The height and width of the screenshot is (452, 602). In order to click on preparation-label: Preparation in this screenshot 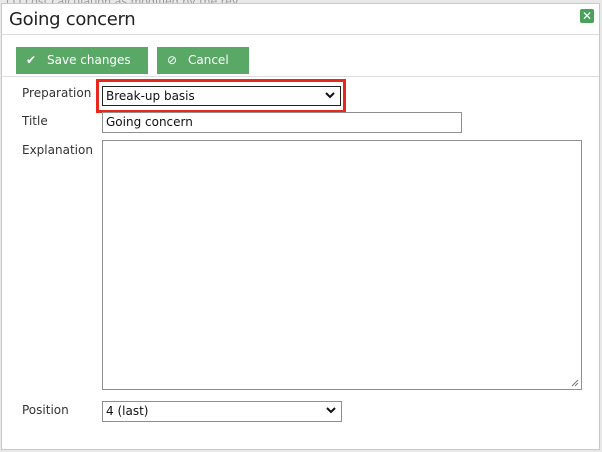, I will do `click(57, 93)`.